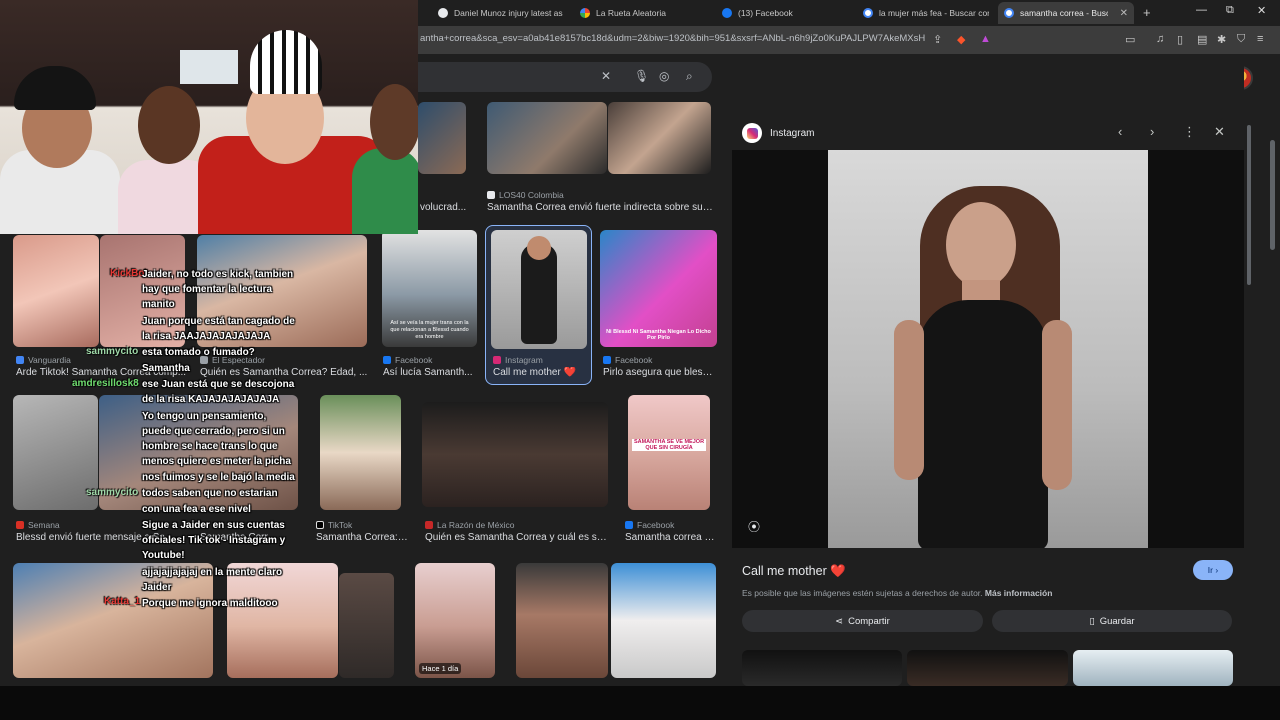  I want to click on webcam-overlay, so click(209, 117).